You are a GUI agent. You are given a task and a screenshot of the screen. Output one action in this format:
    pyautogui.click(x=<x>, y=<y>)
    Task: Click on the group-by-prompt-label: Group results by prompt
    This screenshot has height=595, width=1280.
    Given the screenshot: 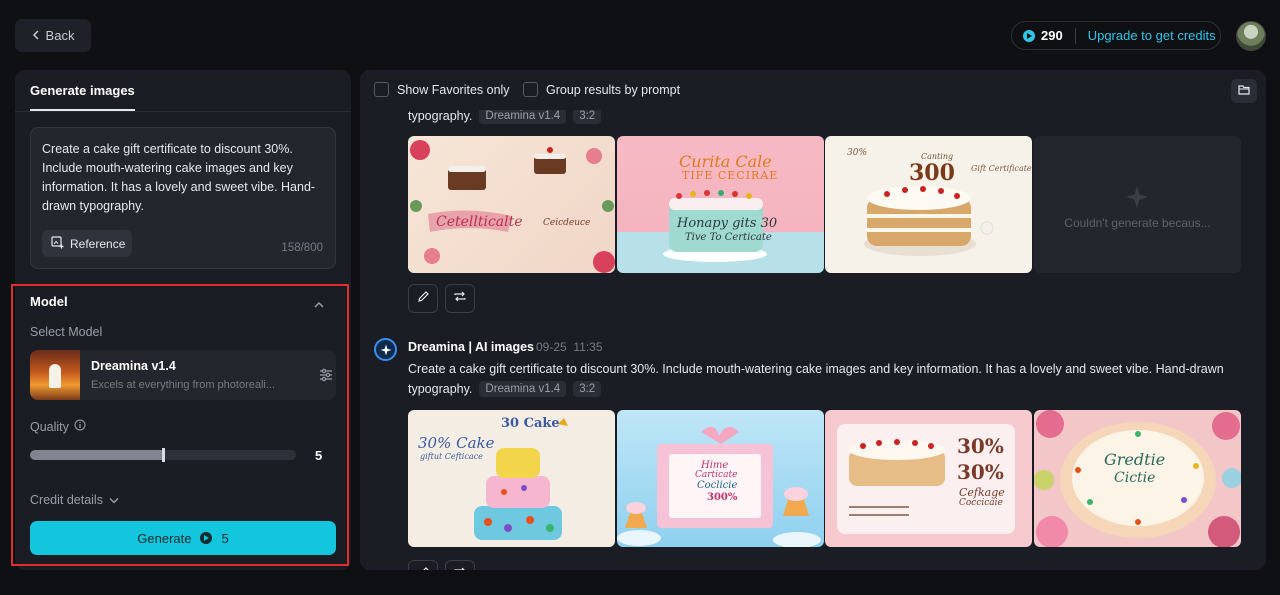 What is the action you would take?
    pyautogui.click(x=613, y=89)
    